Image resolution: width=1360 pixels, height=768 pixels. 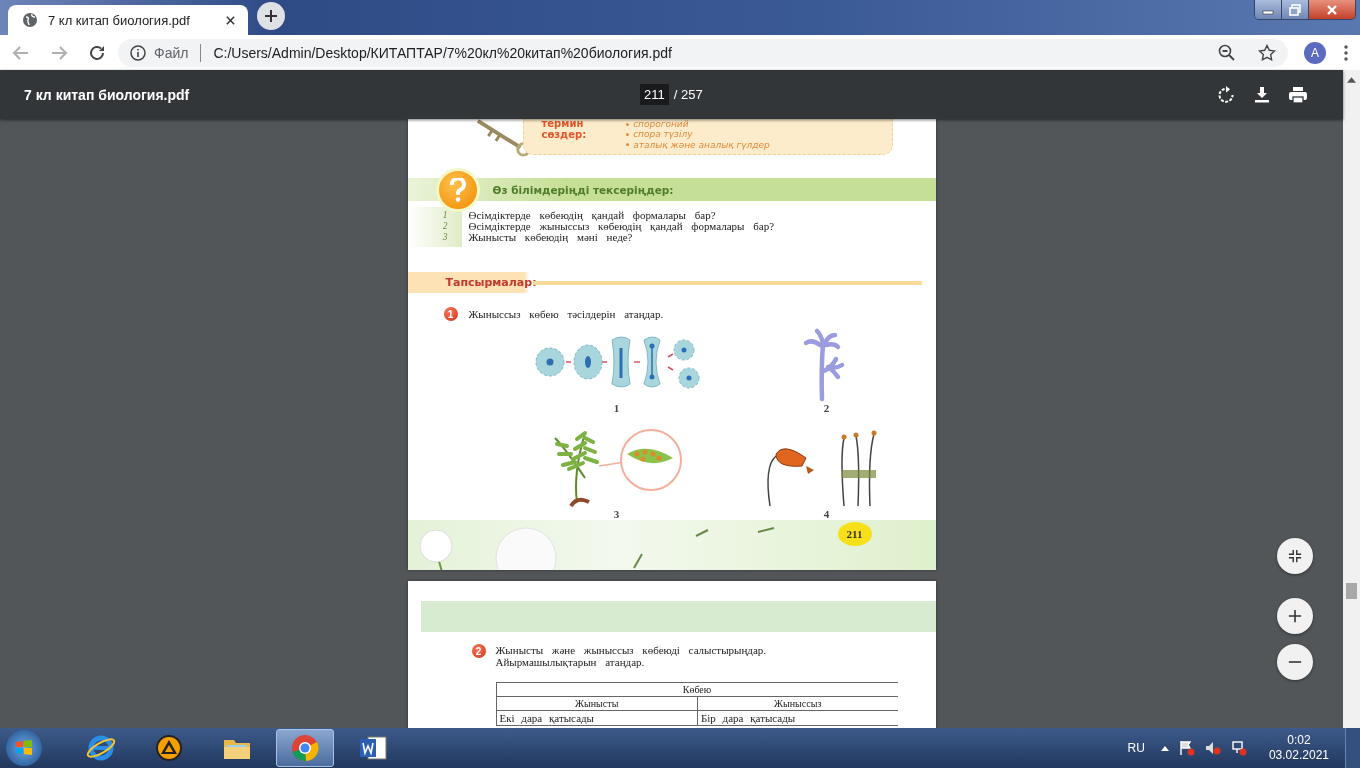 What do you see at coordinates (1262, 94) in the screenshot?
I see `download-icon` at bounding box center [1262, 94].